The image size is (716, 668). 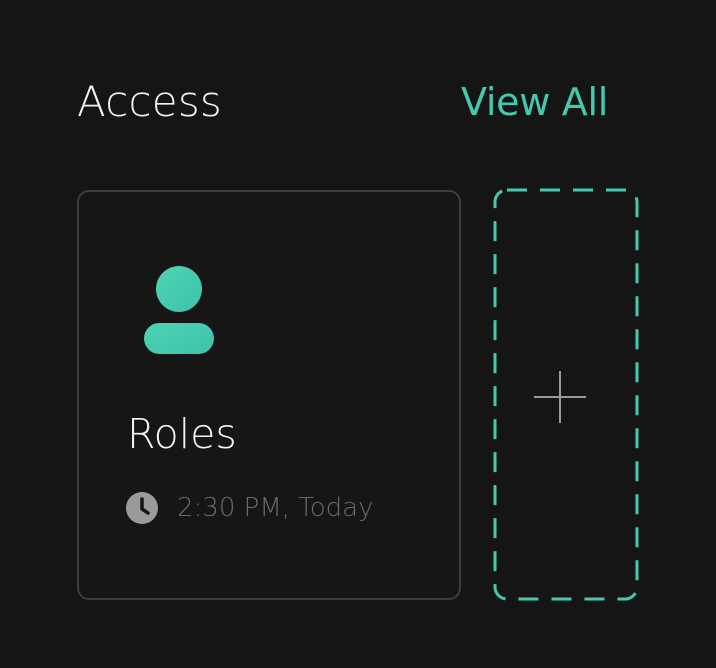 What do you see at coordinates (182, 434) in the screenshot?
I see `card-title: Roles` at bounding box center [182, 434].